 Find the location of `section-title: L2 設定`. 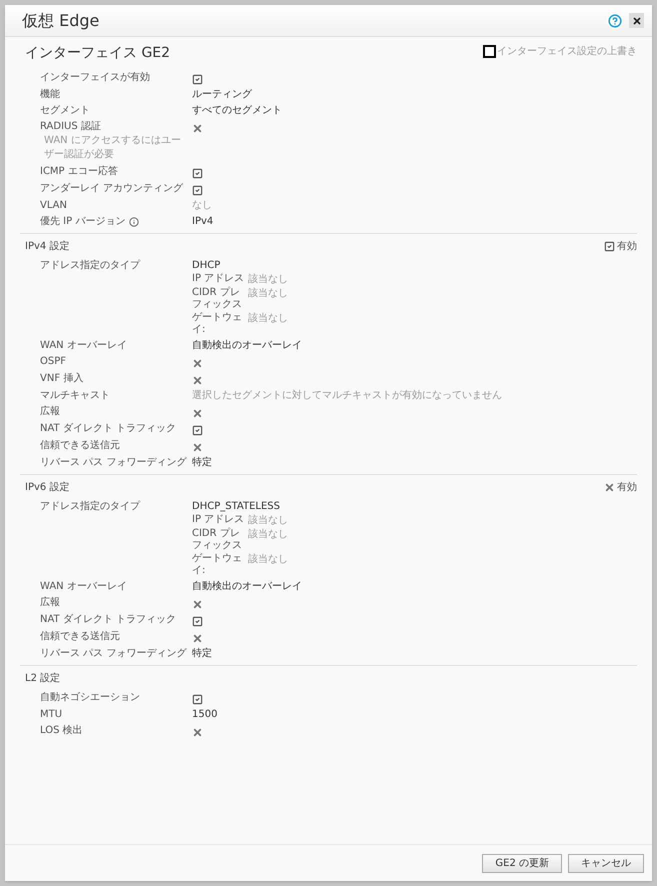

section-title: L2 設定 is located at coordinates (42, 679).